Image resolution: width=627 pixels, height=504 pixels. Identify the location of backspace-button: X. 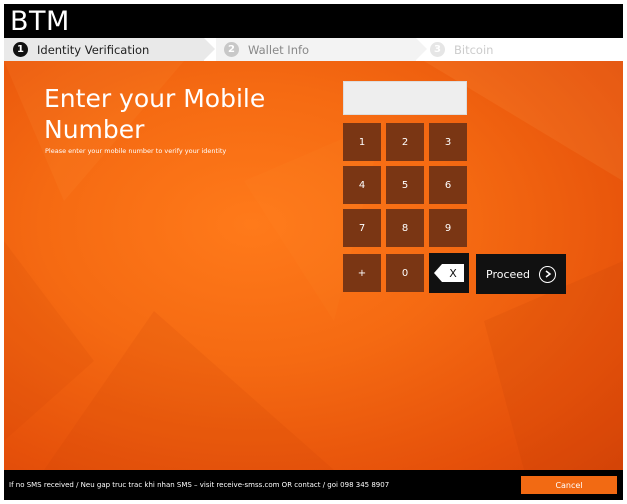
(449, 273).